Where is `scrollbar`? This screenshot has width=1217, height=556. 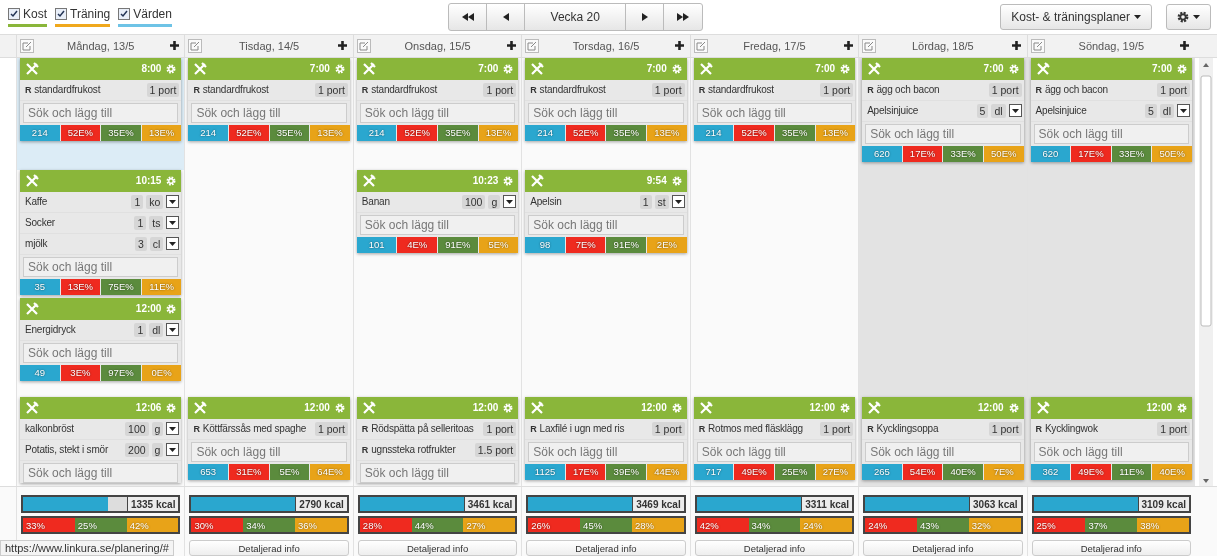 scrollbar is located at coordinates (1206, 271).